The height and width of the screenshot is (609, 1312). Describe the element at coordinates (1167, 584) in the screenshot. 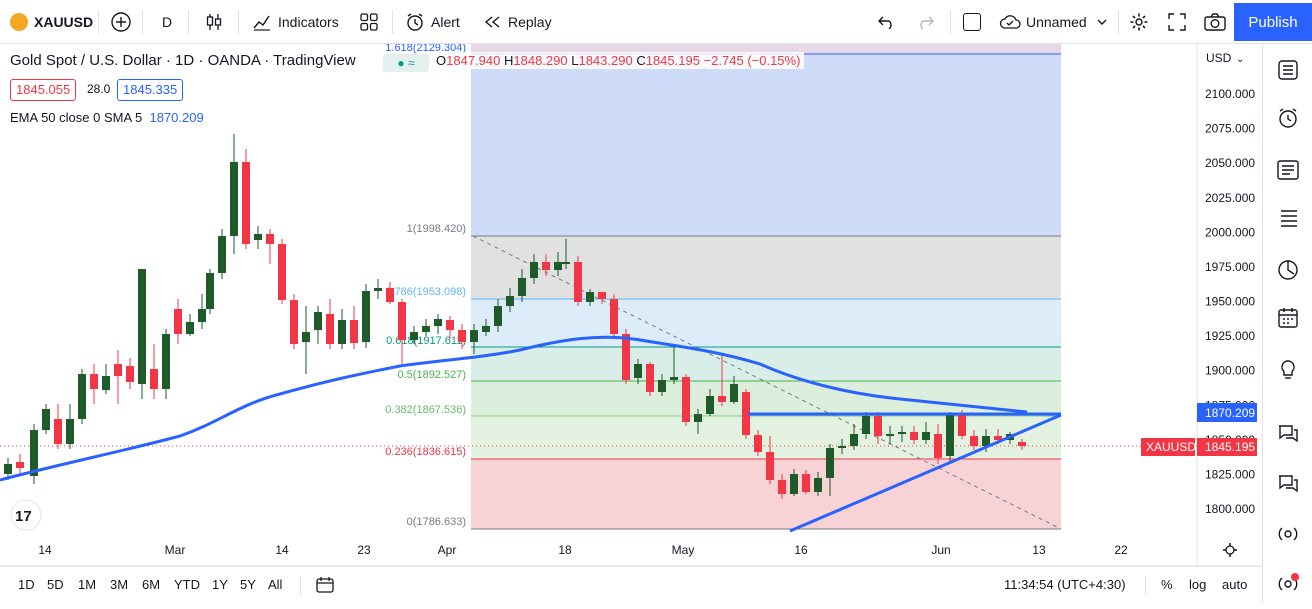

I see `percent-toggle: %` at that location.